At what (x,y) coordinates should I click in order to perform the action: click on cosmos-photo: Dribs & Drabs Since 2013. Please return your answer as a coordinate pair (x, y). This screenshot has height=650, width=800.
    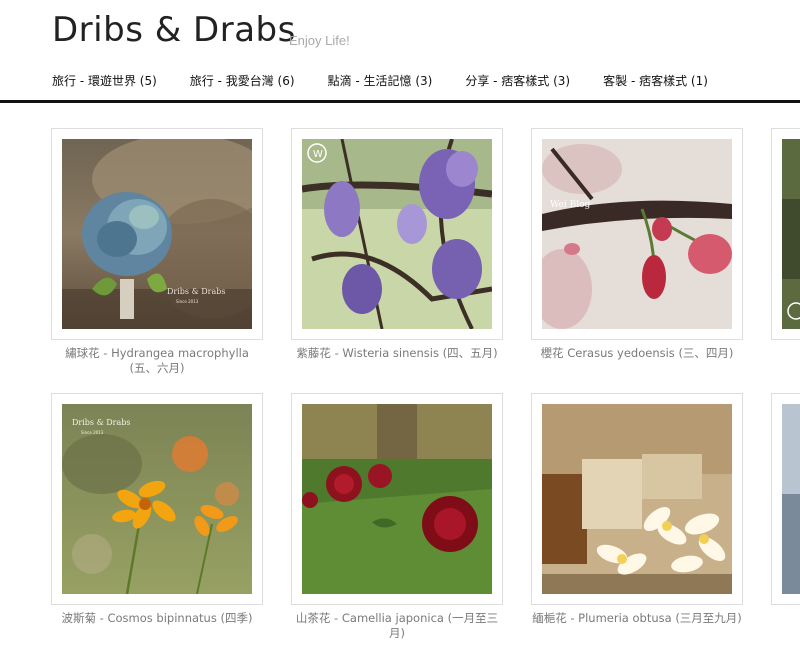
    Looking at the image, I should click on (157, 499).